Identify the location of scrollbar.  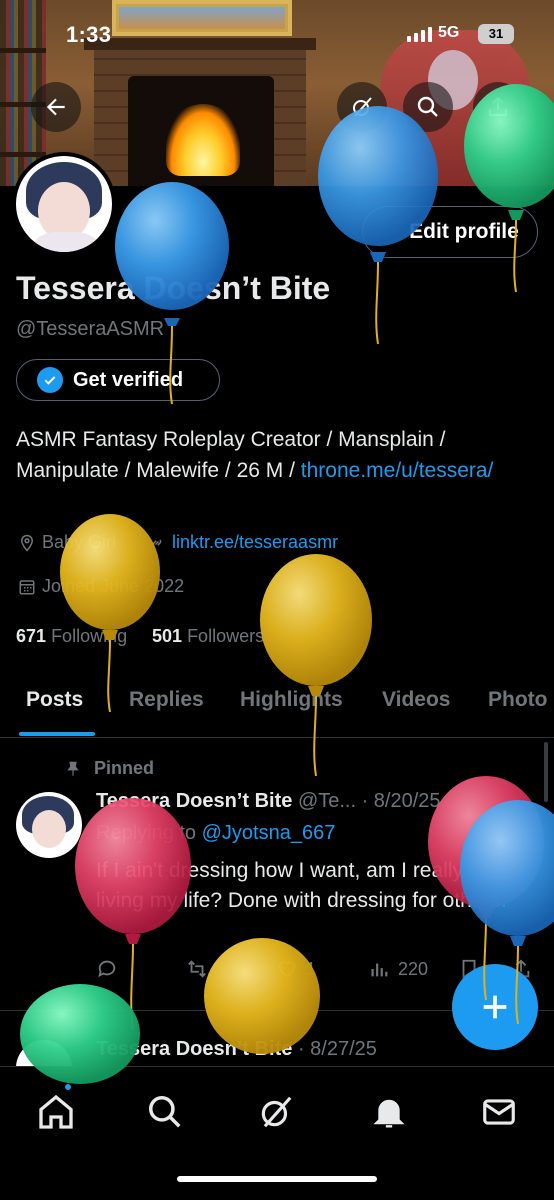
(546, 772).